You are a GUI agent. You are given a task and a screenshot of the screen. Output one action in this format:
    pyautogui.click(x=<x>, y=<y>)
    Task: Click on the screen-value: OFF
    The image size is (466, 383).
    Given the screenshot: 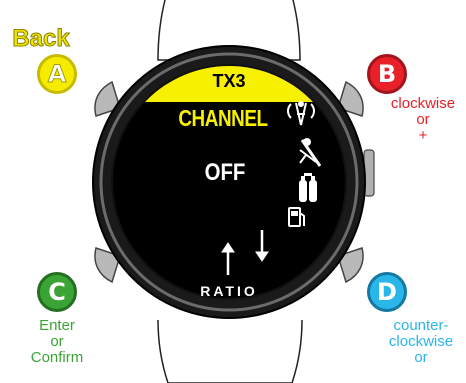 What is the action you would take?
    pyautogui.click(x=225, y=172)
    